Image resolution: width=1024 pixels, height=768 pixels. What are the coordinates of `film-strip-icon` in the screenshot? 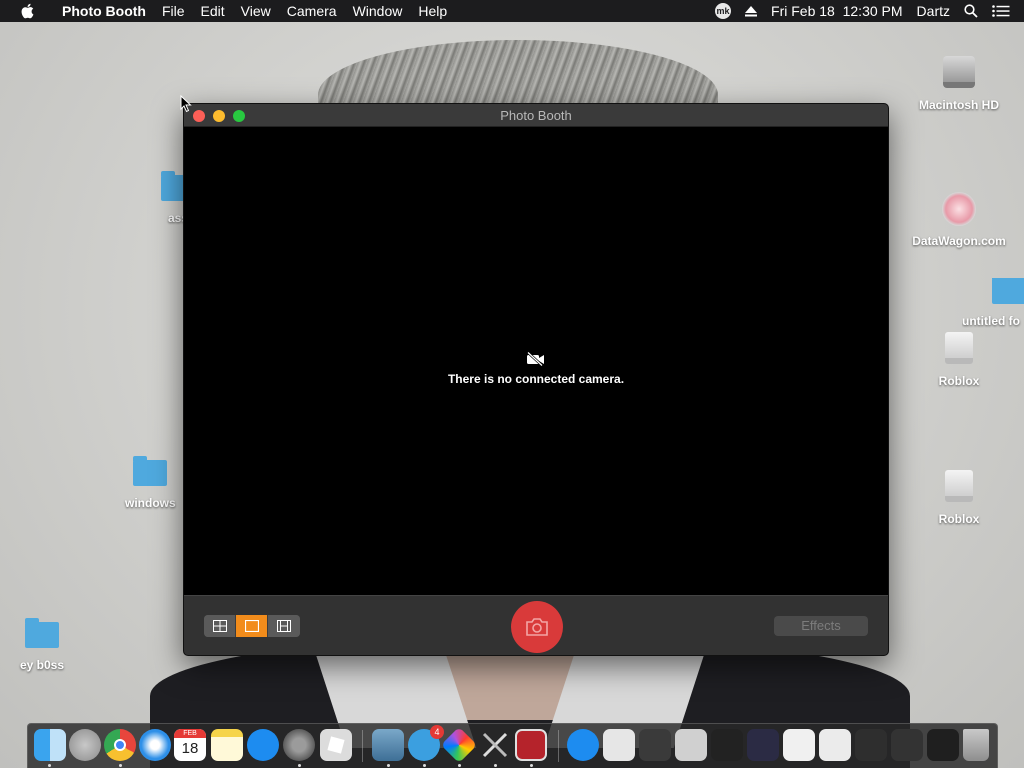 It's located at (284, 626).